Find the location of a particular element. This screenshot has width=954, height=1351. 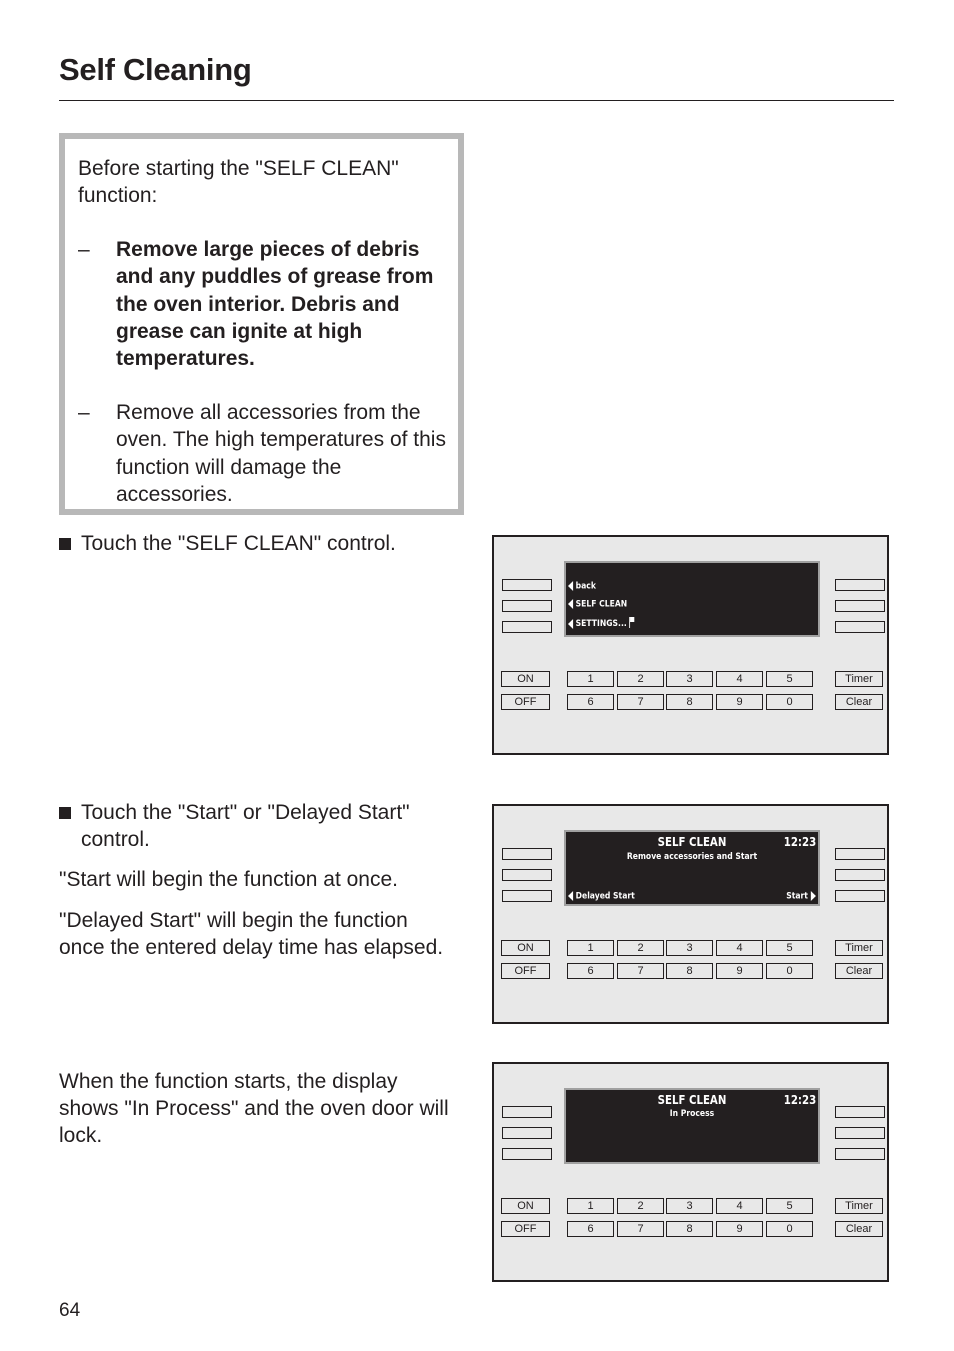

step-1-text: Touch the "SELF CLEAN" control. is located at coordinates (238, 543).